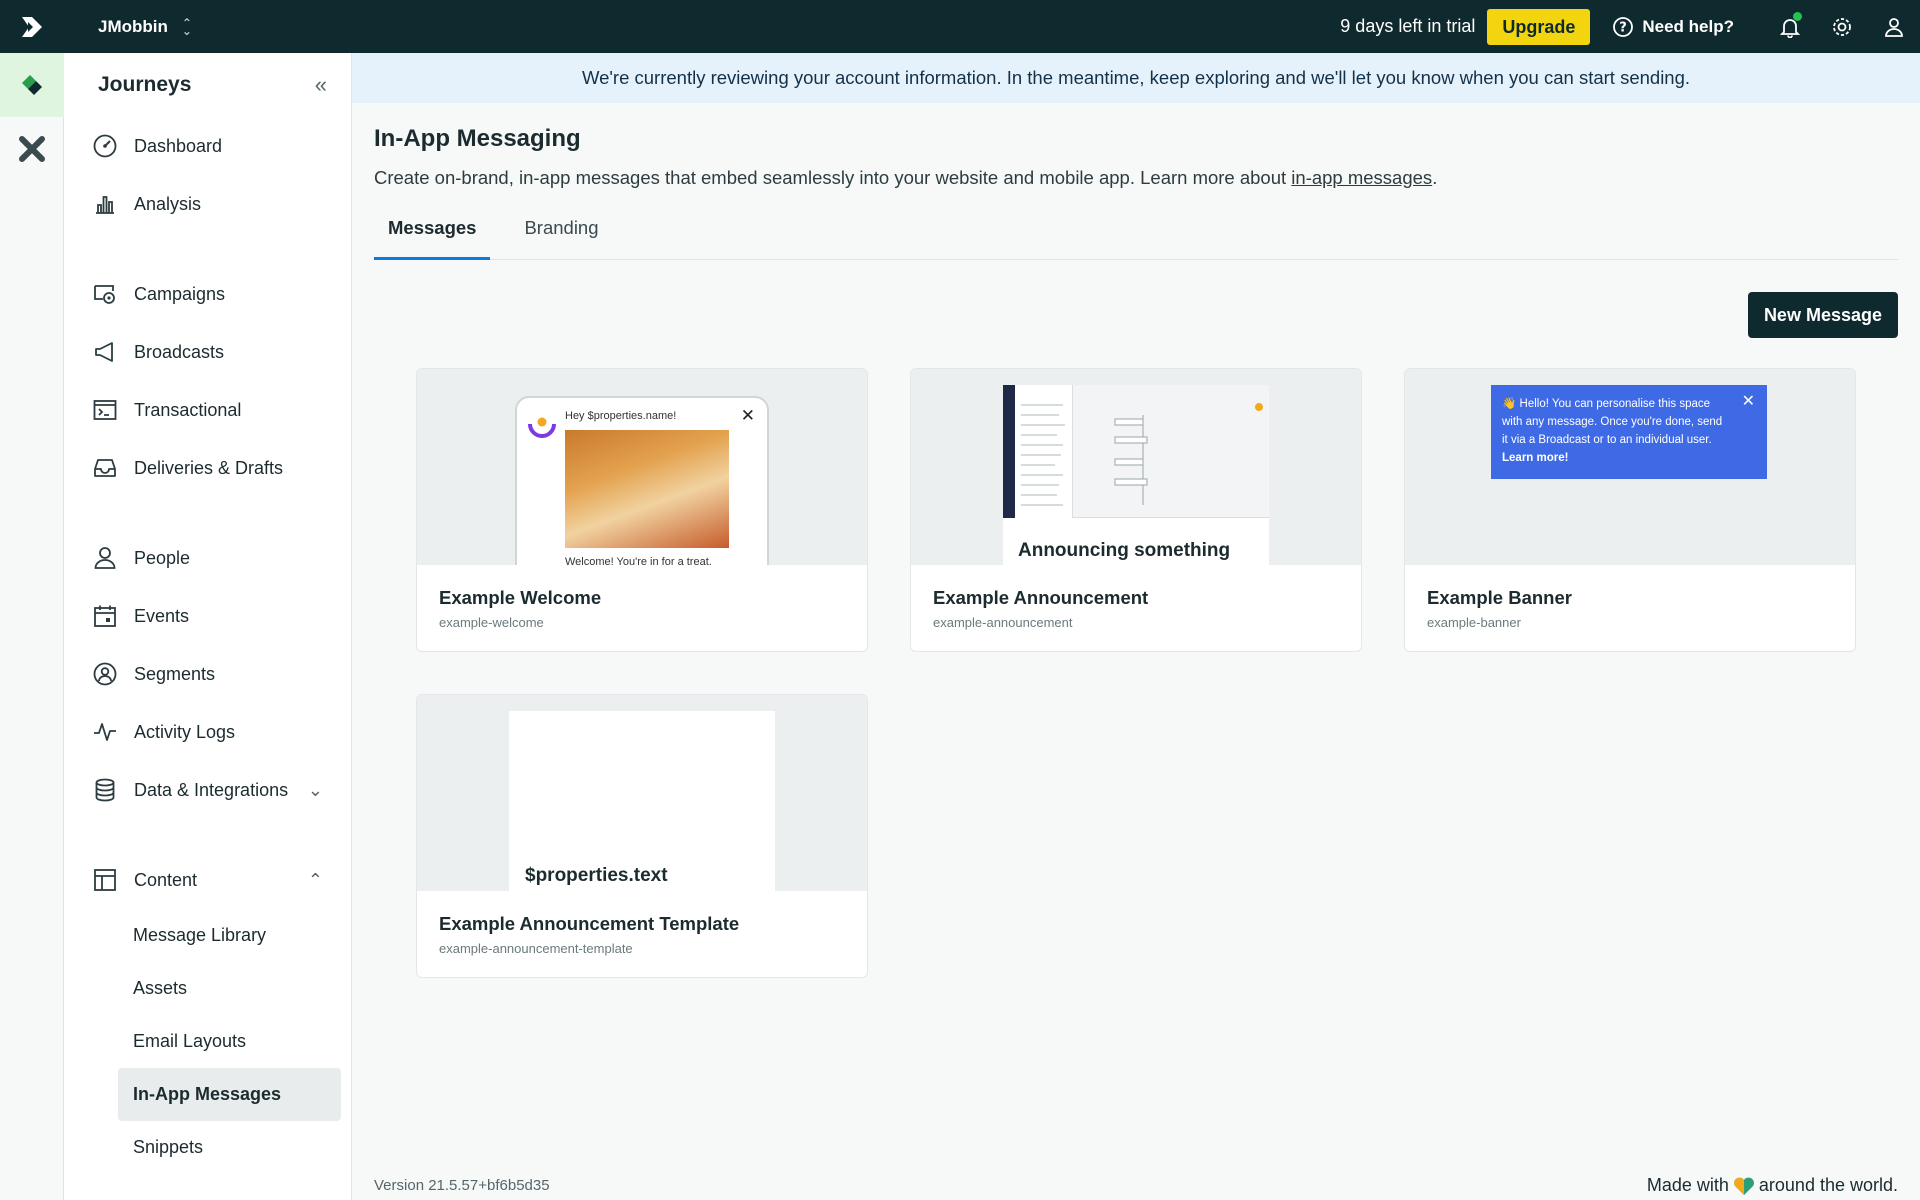 This screenshot has width=1920, height=1200. What do you see at coordinates (642, 793) in the screenshot?
I see `card-preview: $properties.text` at bounding box center [642, 793].